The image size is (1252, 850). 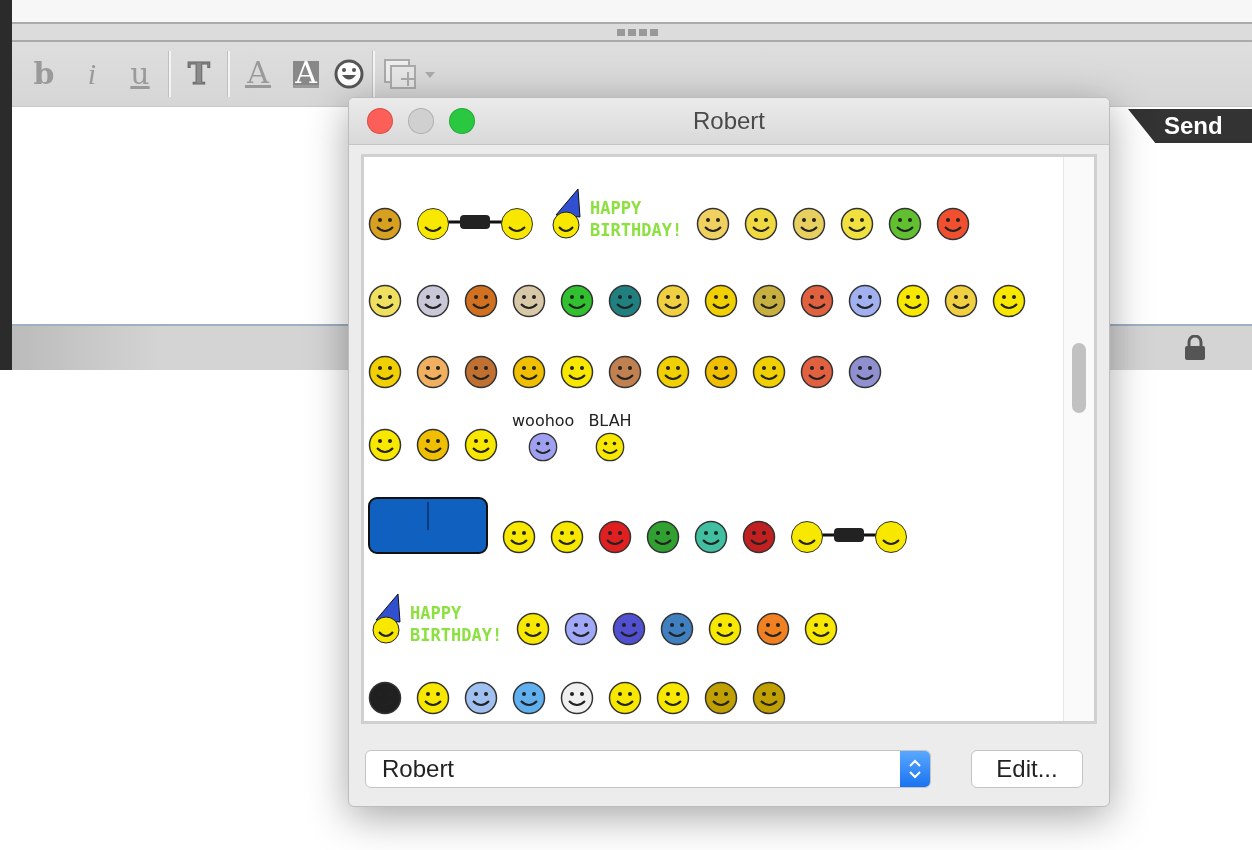 What do you see at coordinates (915, 769) in the screenshot?
I see `chevrons-icon` at bounding box center [915, 769].